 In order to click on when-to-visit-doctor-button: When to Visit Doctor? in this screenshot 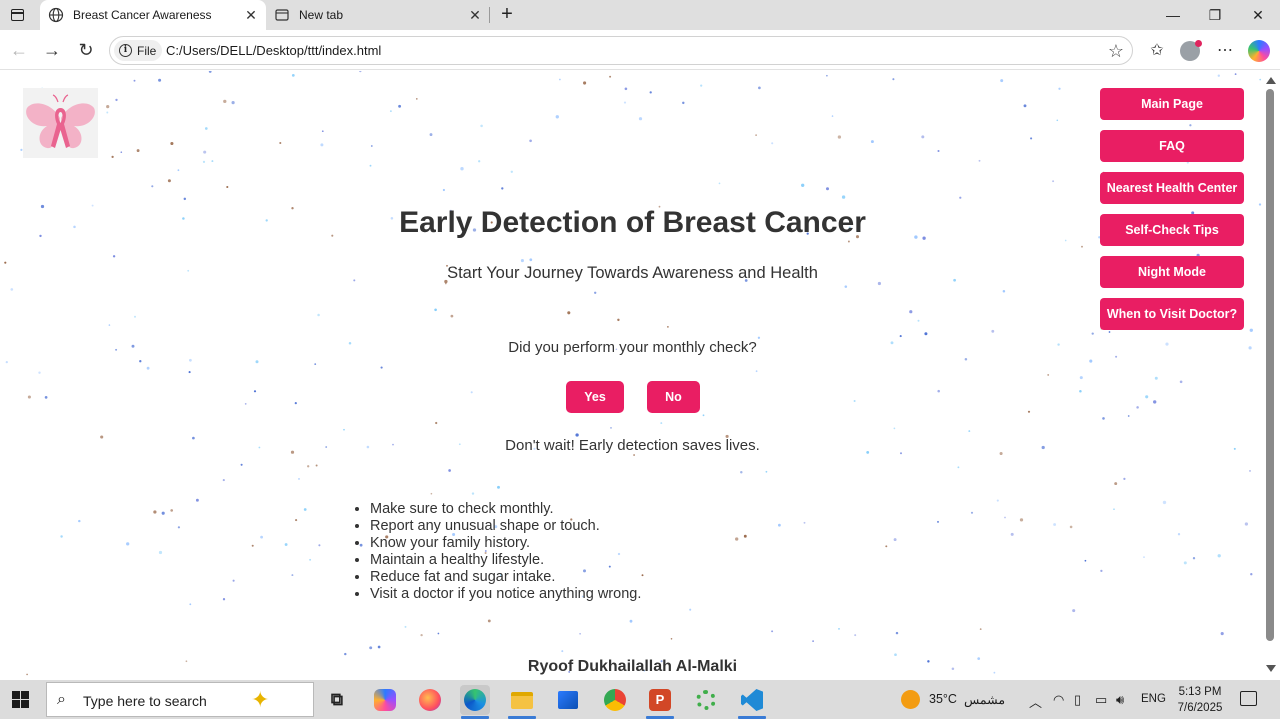, I will do `click(1172, 314)`.